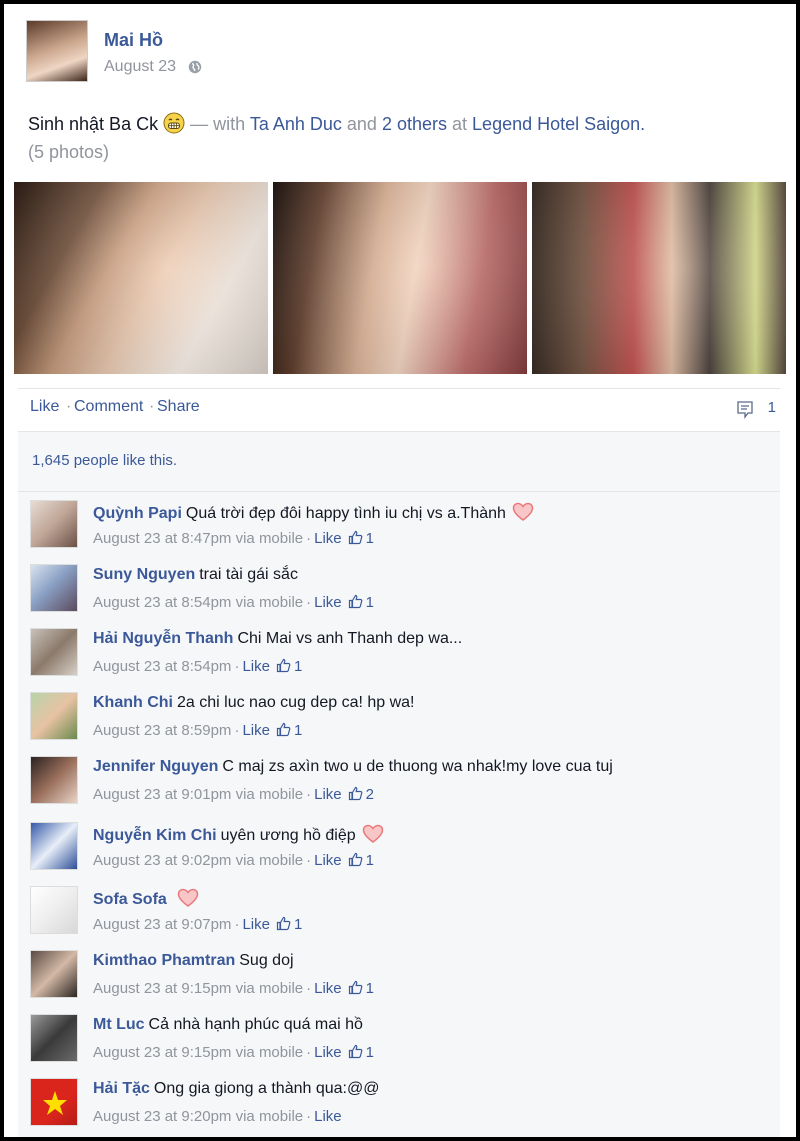  Describe the element at coordinates (130, 899) in the screenshot. I see `commenter-name: Sofa Sofa` at that location.